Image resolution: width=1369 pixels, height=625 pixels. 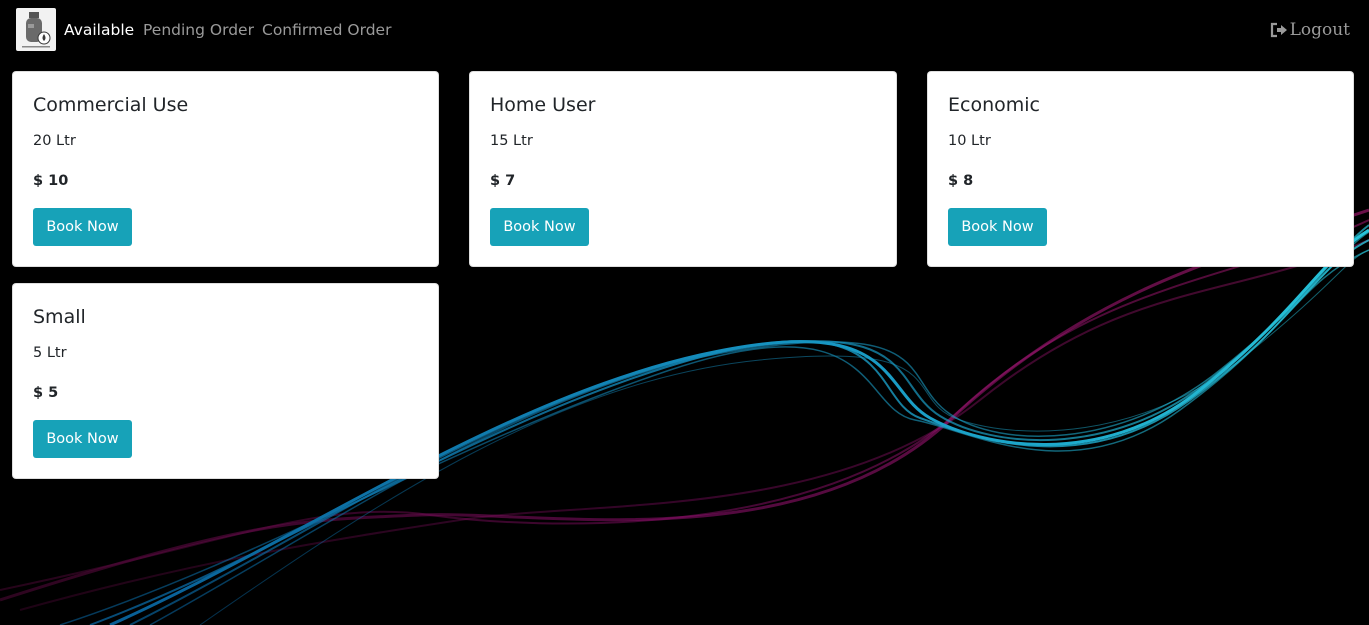 I want to click on card-price: $ 5, so click(x=46, y=393).